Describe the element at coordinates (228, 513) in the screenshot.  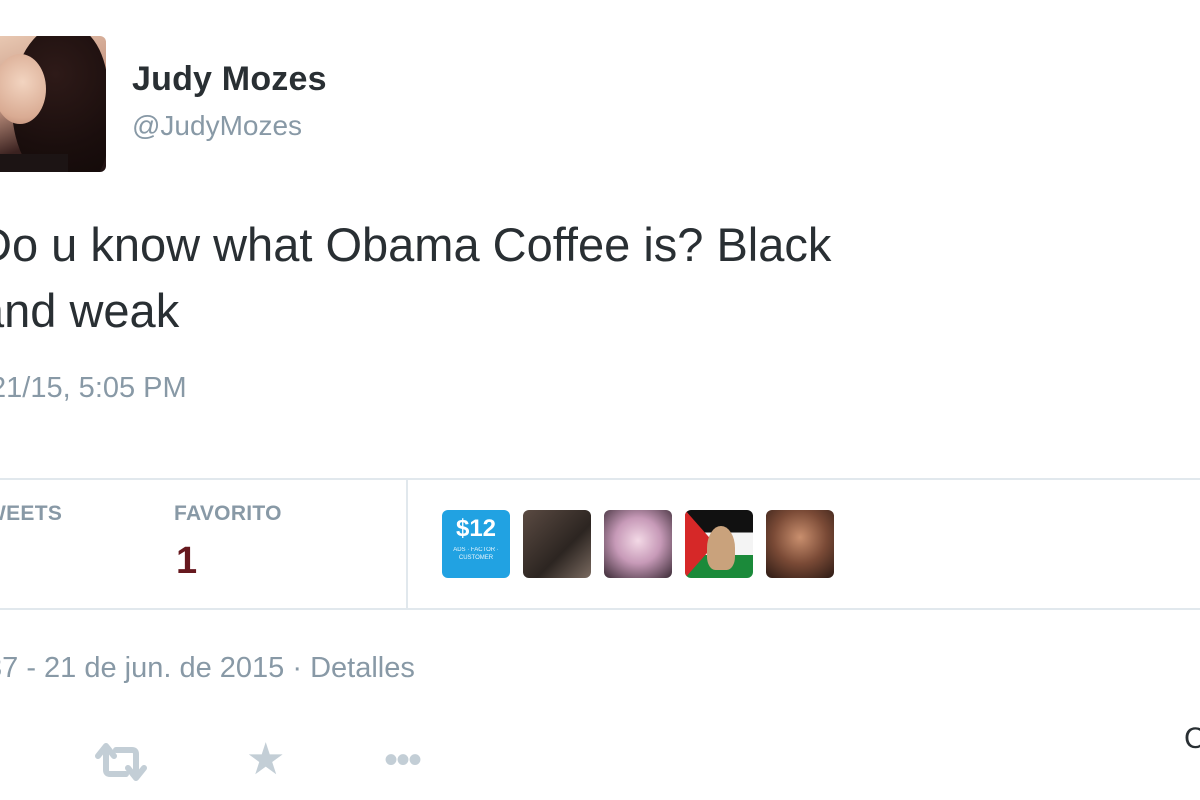
I see `favorite-count-label: FAVORITO` at that location.